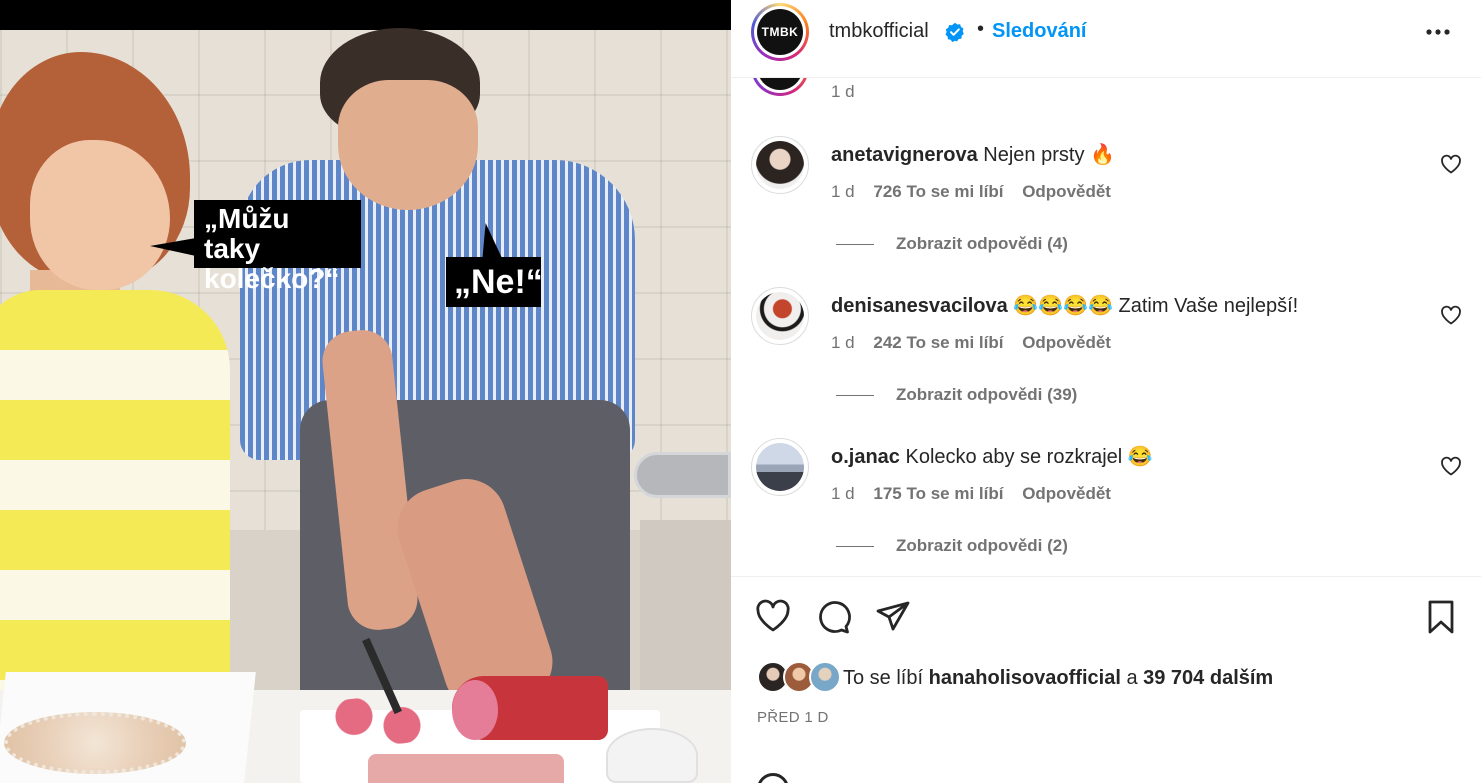 The height and width of the screenshot is (783, 1481). I want to click on verified-badge-icon, so click(954, 32).